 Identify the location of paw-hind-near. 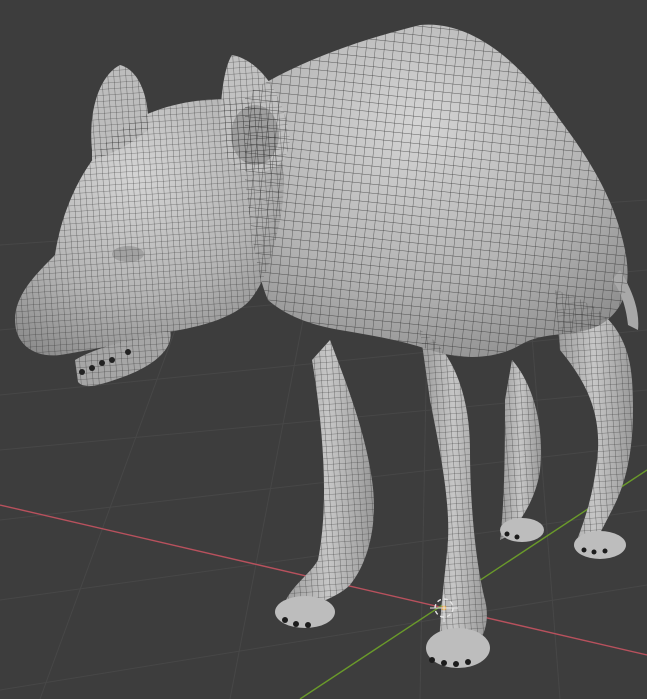
(600, 545).